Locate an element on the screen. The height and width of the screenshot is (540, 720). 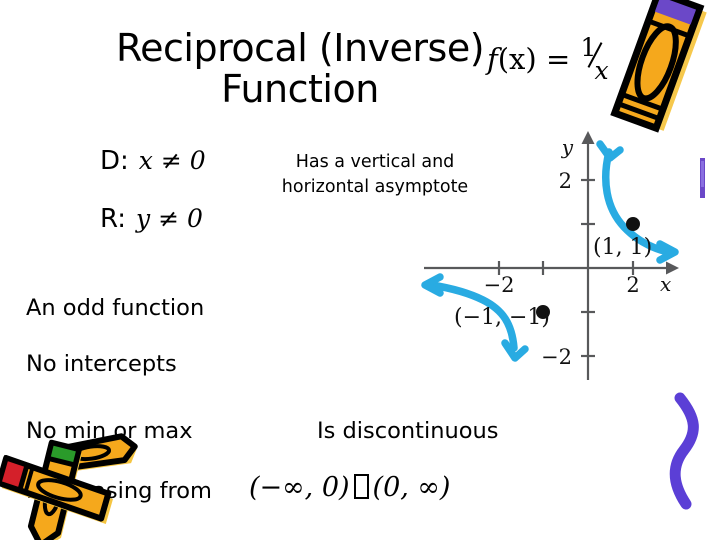
domain-range-block: D: x ≠ 0 R: y ≠ 0 is located at coordinates (153, 204).